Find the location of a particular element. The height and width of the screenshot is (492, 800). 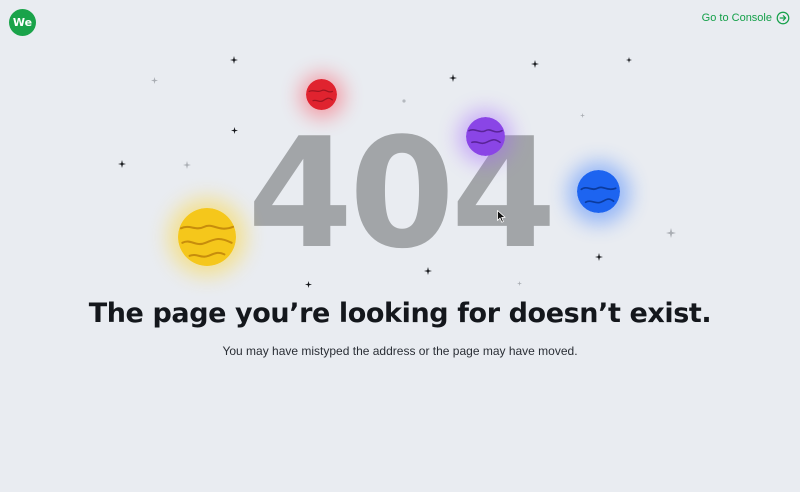

arrow-right-circle-icon is located at coordinates (783, 18).